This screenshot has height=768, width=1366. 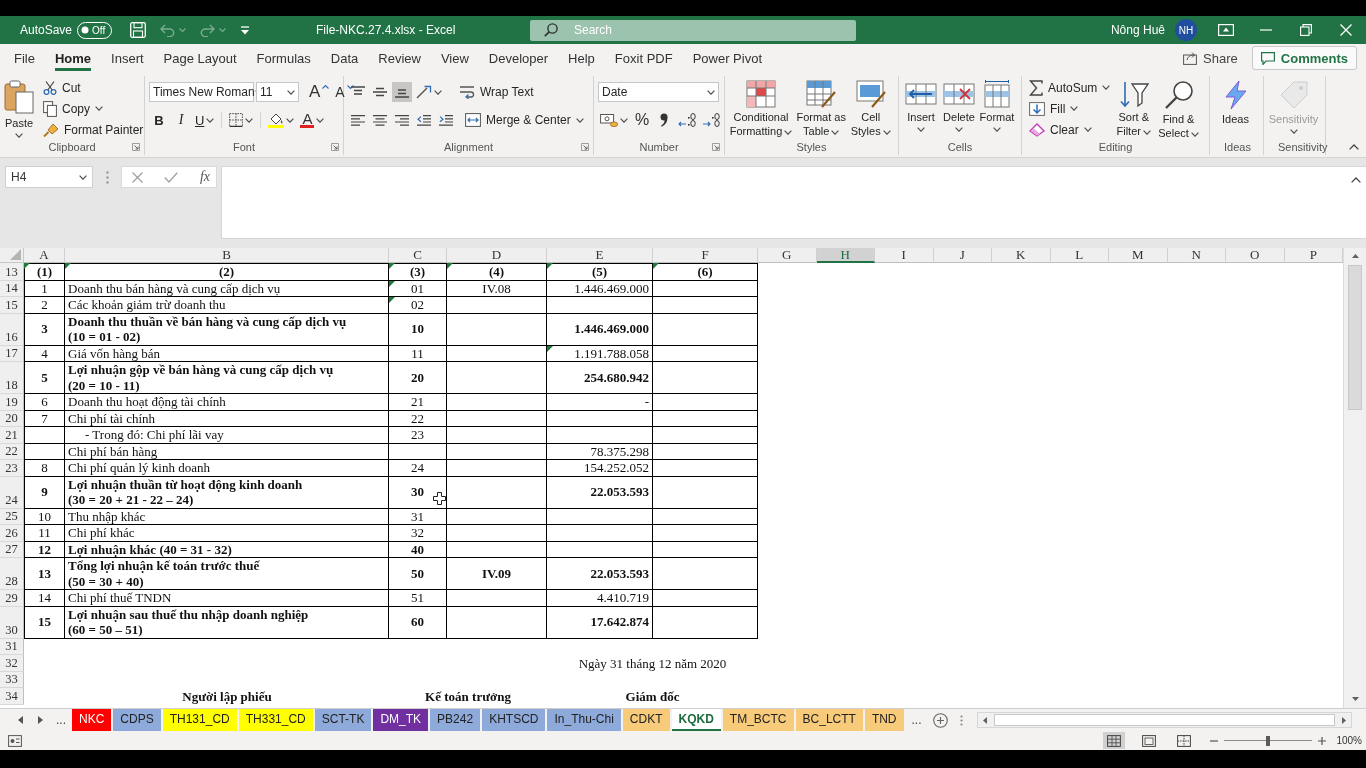 What do you see at coordinates (344, 92) in the screenshot?
I see `decrease-font-size-button: A` at bounding box center [344, 92].